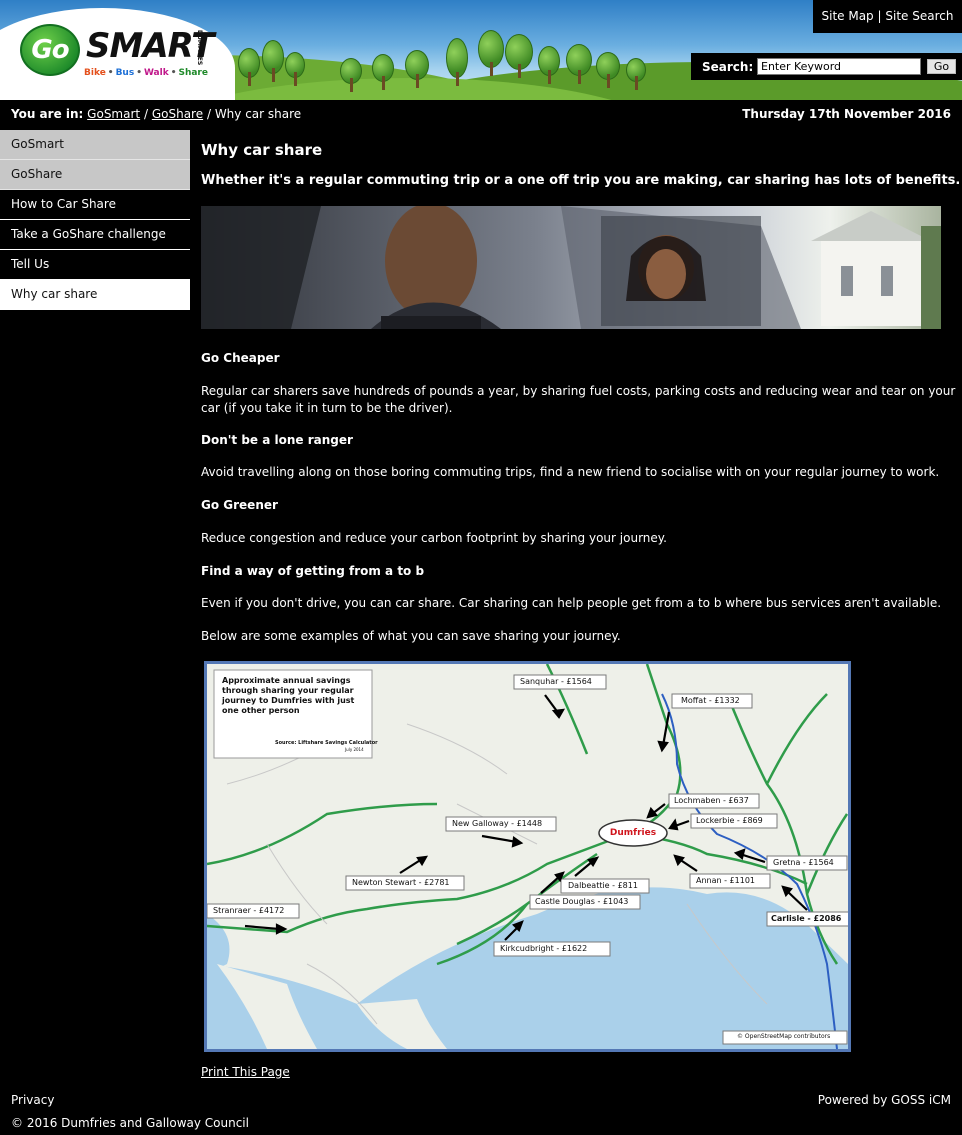  Describe the element at coordinates (125, 73) in the screenshot. I see `tagline-word: Bus` at that location.